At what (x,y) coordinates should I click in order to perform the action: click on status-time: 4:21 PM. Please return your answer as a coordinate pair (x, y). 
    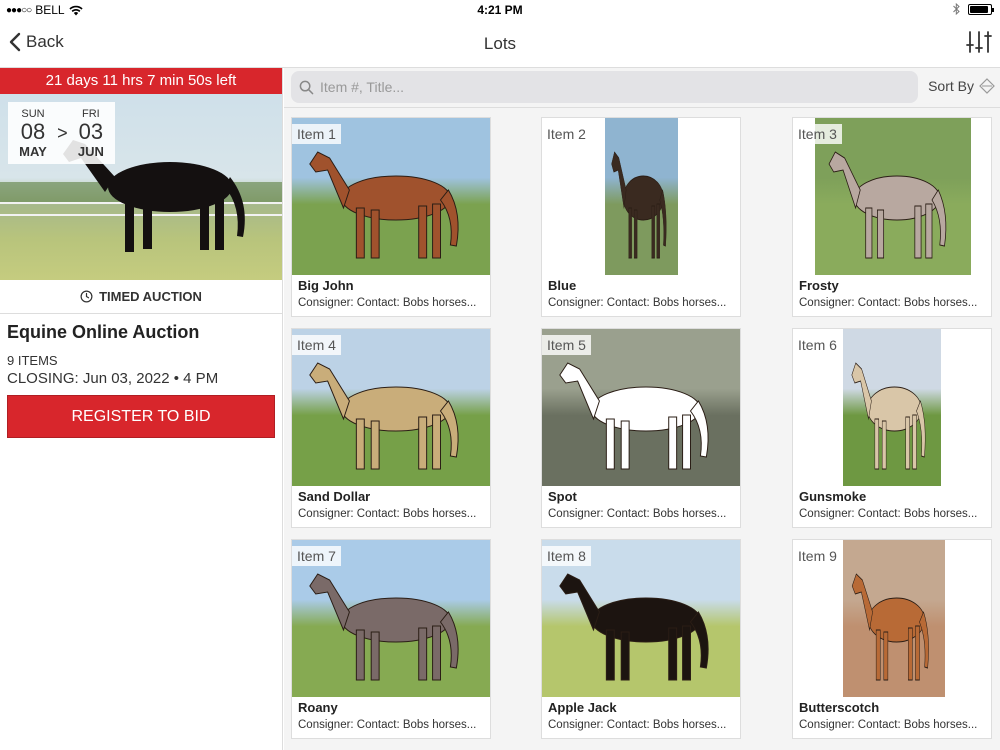
    Looking at the image, I should click on (500, 10).